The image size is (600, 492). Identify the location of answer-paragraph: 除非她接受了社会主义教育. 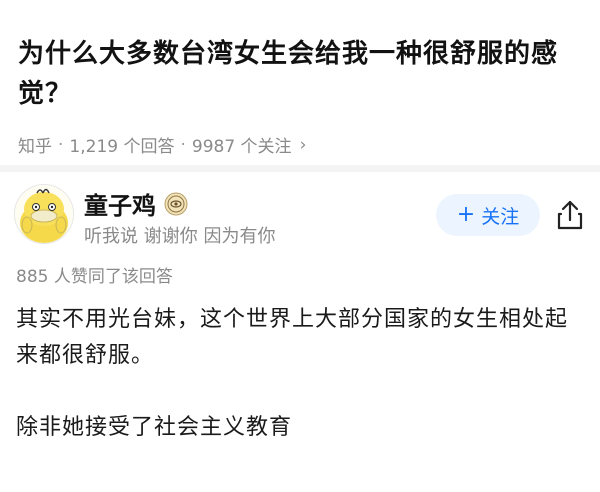
(154, 427).